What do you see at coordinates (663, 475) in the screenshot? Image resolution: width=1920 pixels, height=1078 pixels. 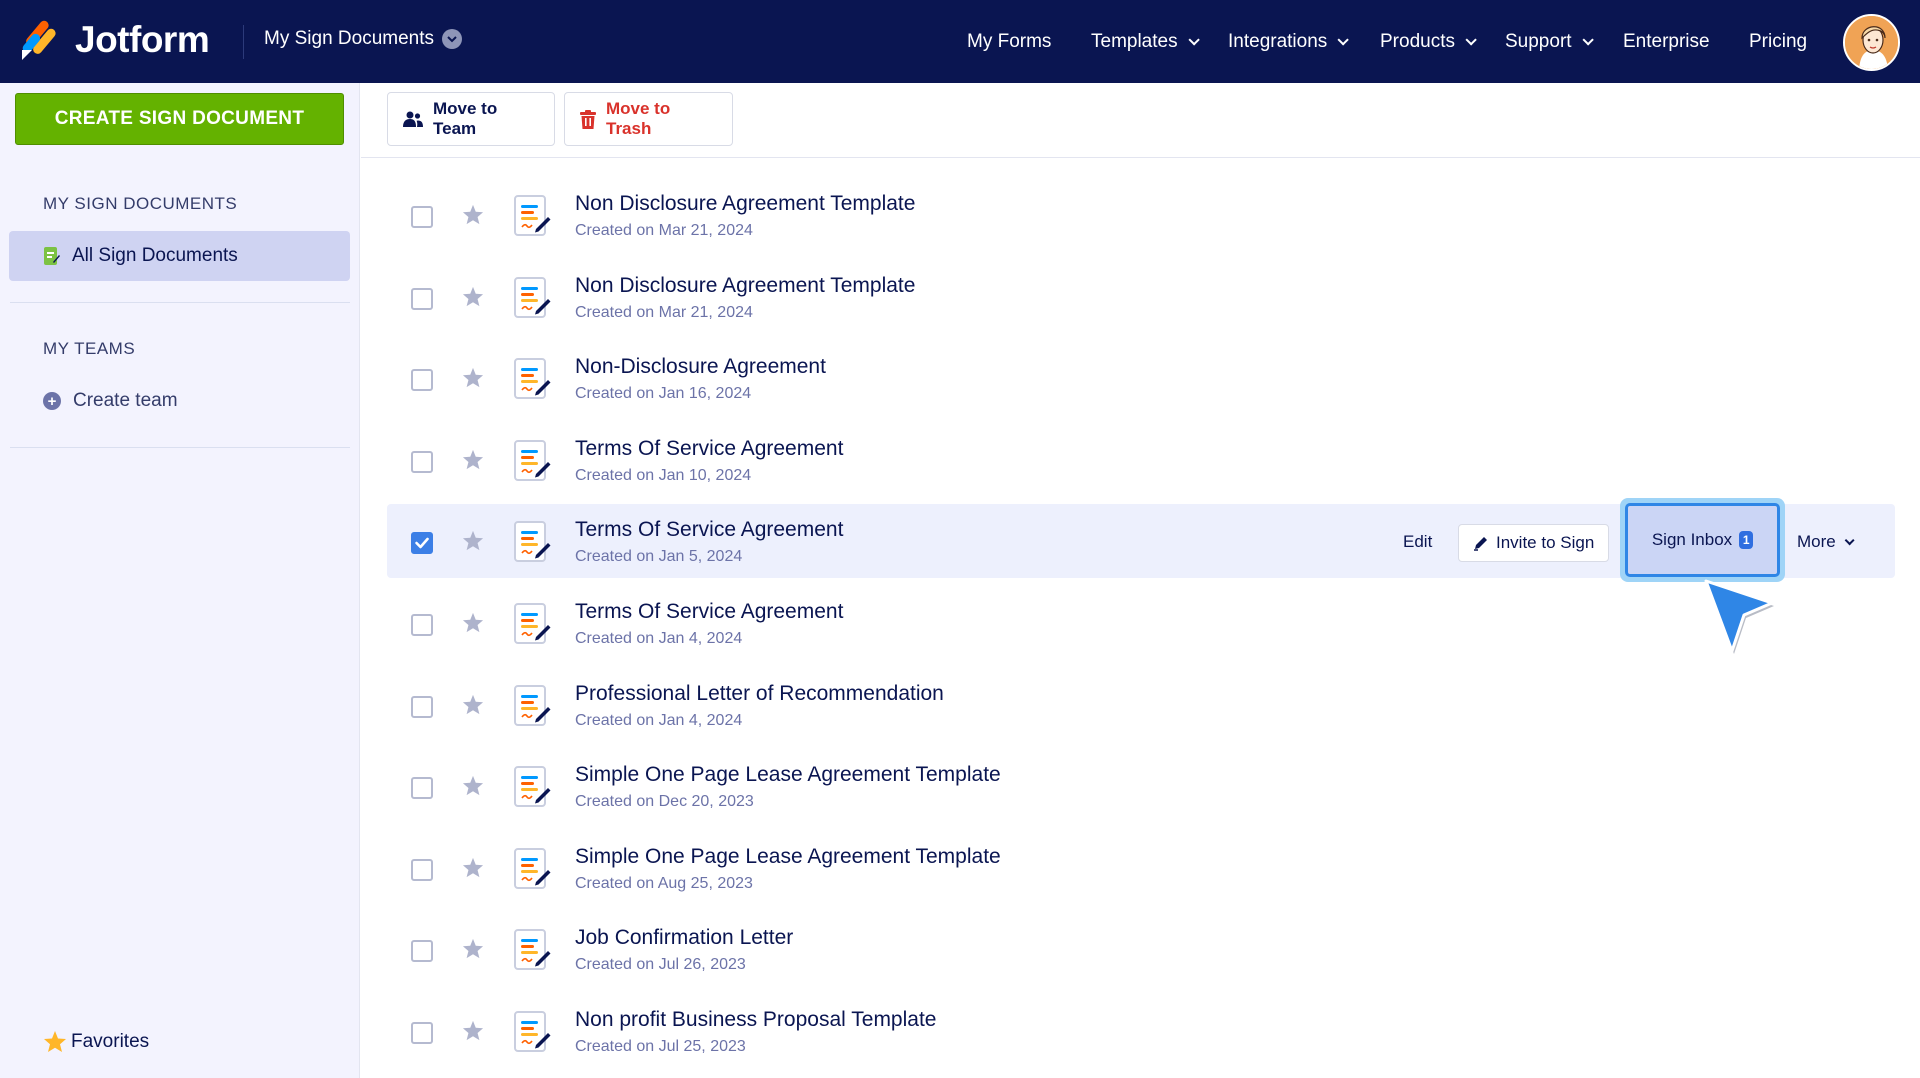 I see `document-created-date: Created on Jan 10, 2024` at bounding box center [663, 475].